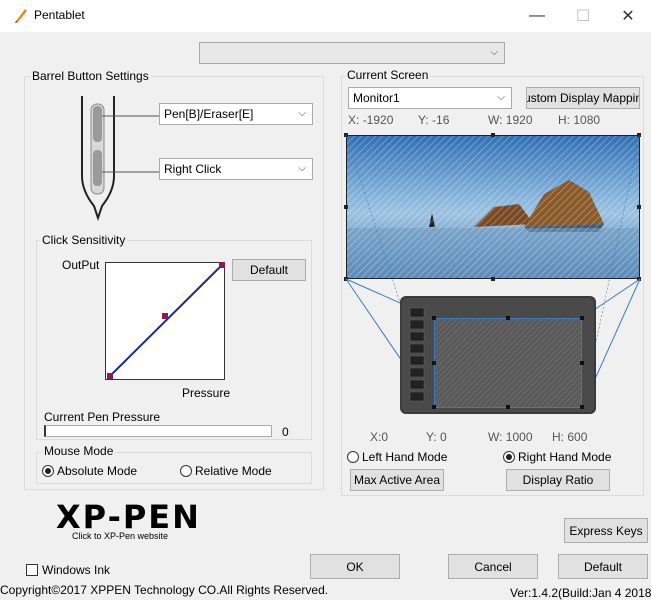  Describe the element at coordinates (388, 75) in the screenshot. I see `current-screen-label: Current Screen` at that location.